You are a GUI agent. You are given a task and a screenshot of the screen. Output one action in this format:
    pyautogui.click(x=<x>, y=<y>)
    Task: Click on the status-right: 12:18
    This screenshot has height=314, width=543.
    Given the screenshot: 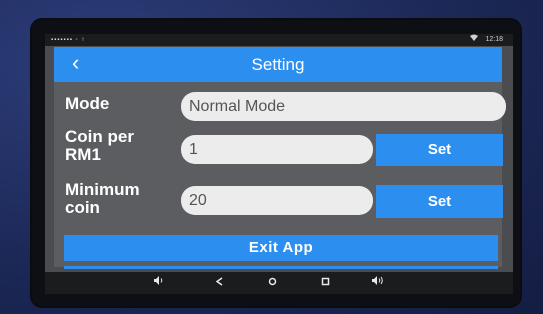 What is the action you would take?
    pyautogui.click(x=486, y=40)
    